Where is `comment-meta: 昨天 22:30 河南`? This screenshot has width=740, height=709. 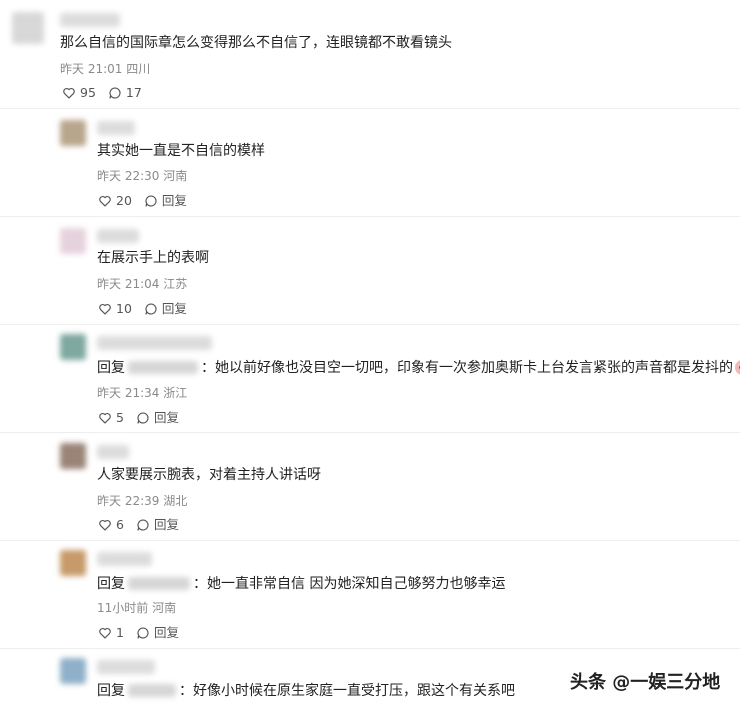
comment-meta: 昨天 22:30 河南 is located at coordinates (142, 176).